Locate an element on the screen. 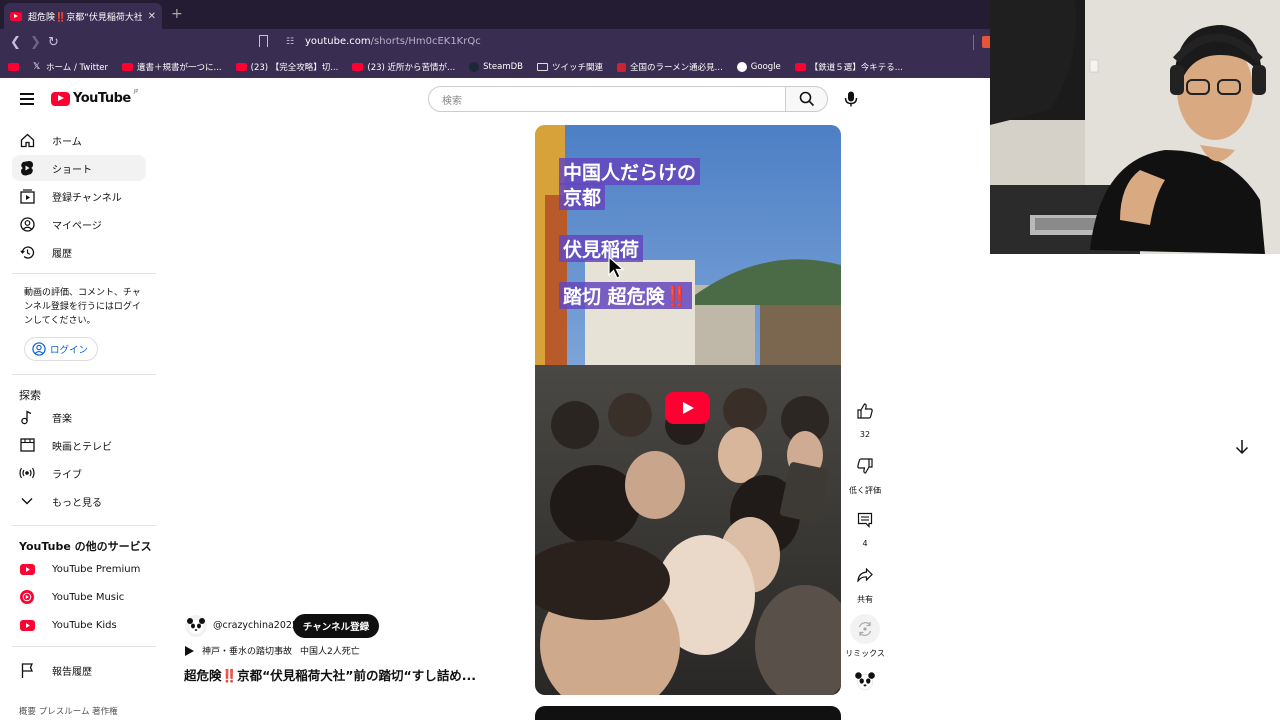 The image size is (1280, 720). address-bar: ❮ ❯ ↻ ☷ youtube.com/shorts/Hm0cEK1KrQc is located at coordinates (495, 42).